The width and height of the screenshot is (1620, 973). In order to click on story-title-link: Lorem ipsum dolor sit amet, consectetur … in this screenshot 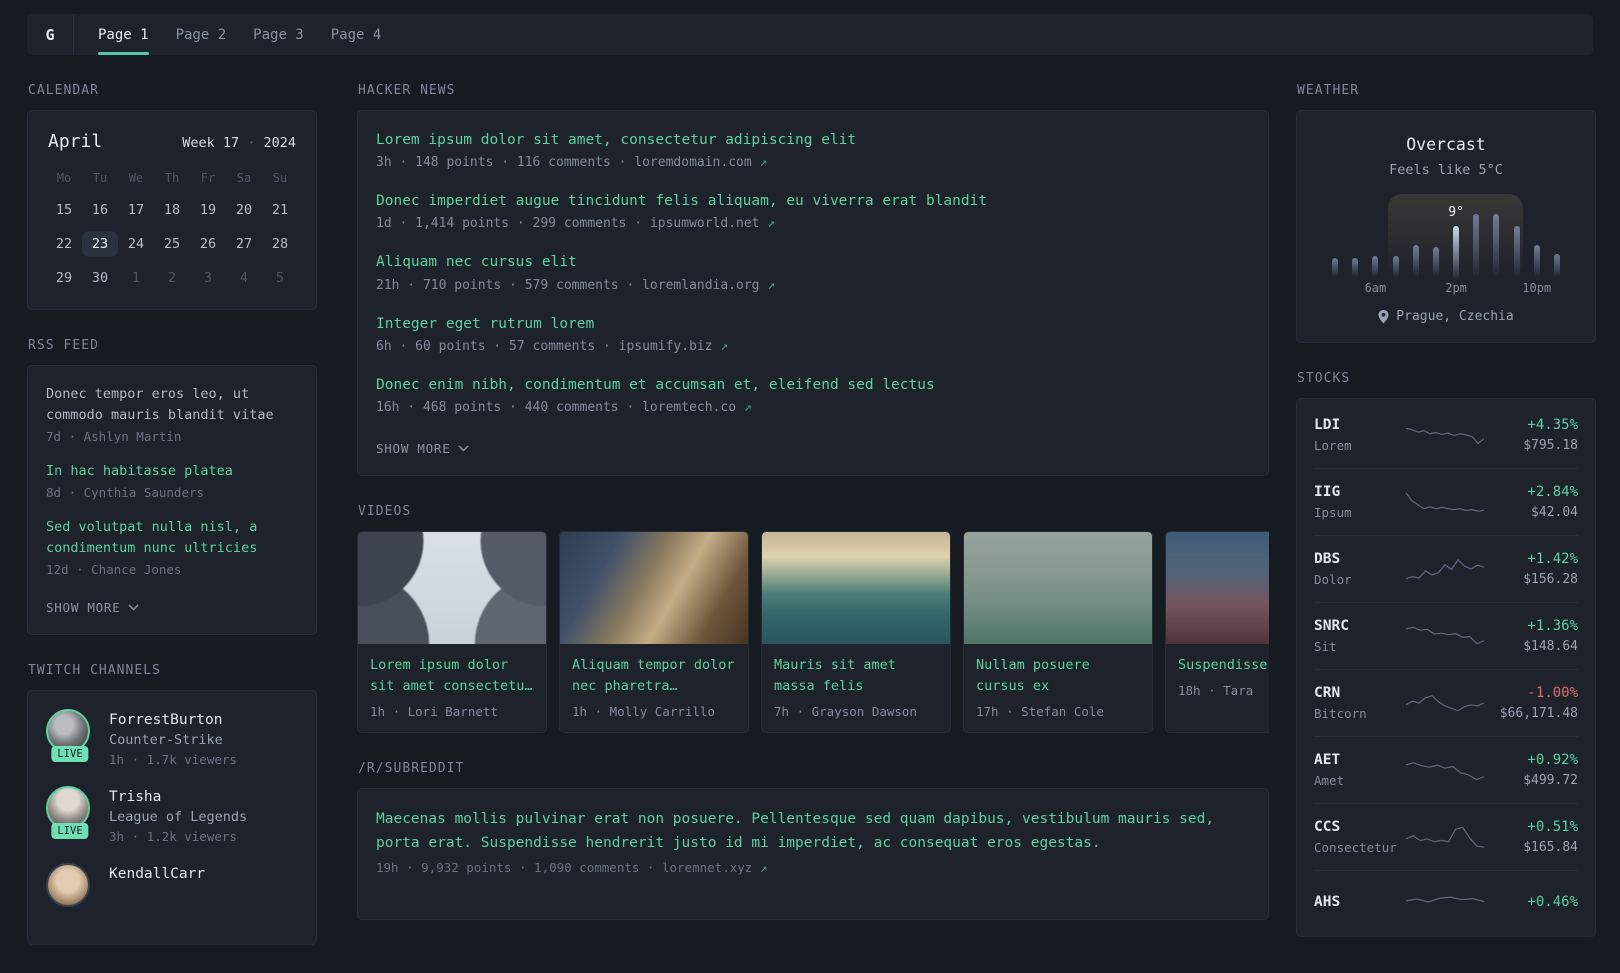, I will do `click(813, 140)`.